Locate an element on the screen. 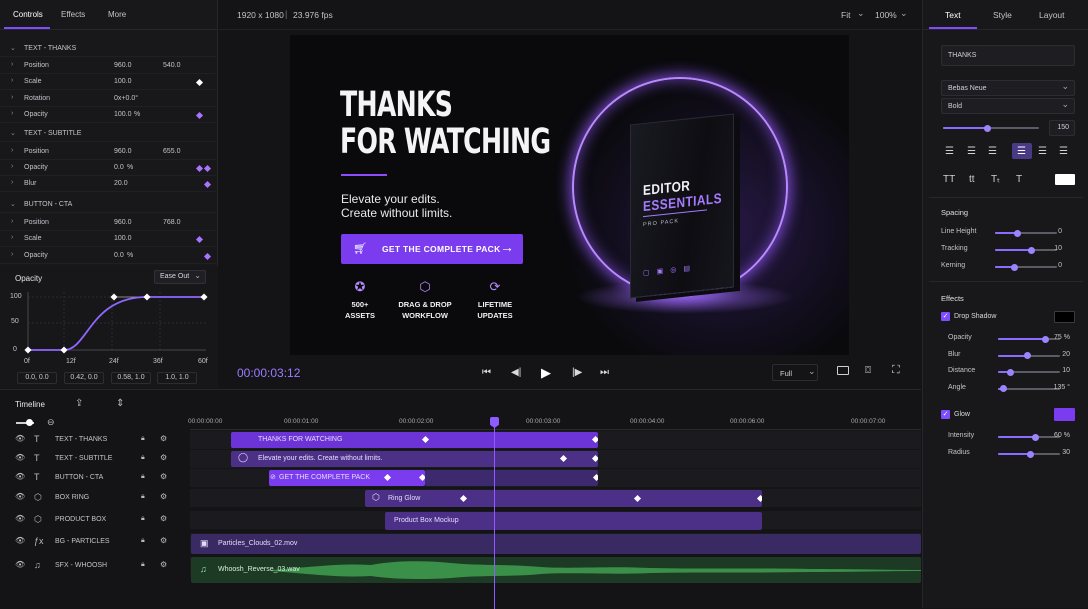 The image size is (1088, 609). prop-value-y: 540.0 is located at coordinates (172, 65).